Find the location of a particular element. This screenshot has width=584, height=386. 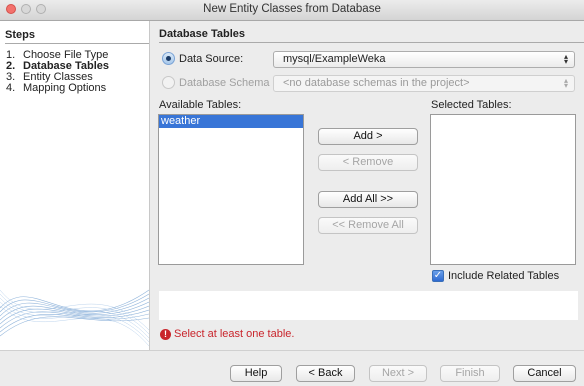

window-titlebar: New Entity Classes from Database is located at coordinates (292, 10).